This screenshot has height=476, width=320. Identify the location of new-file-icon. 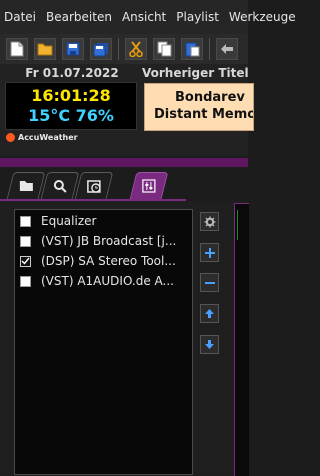
(17, 49).